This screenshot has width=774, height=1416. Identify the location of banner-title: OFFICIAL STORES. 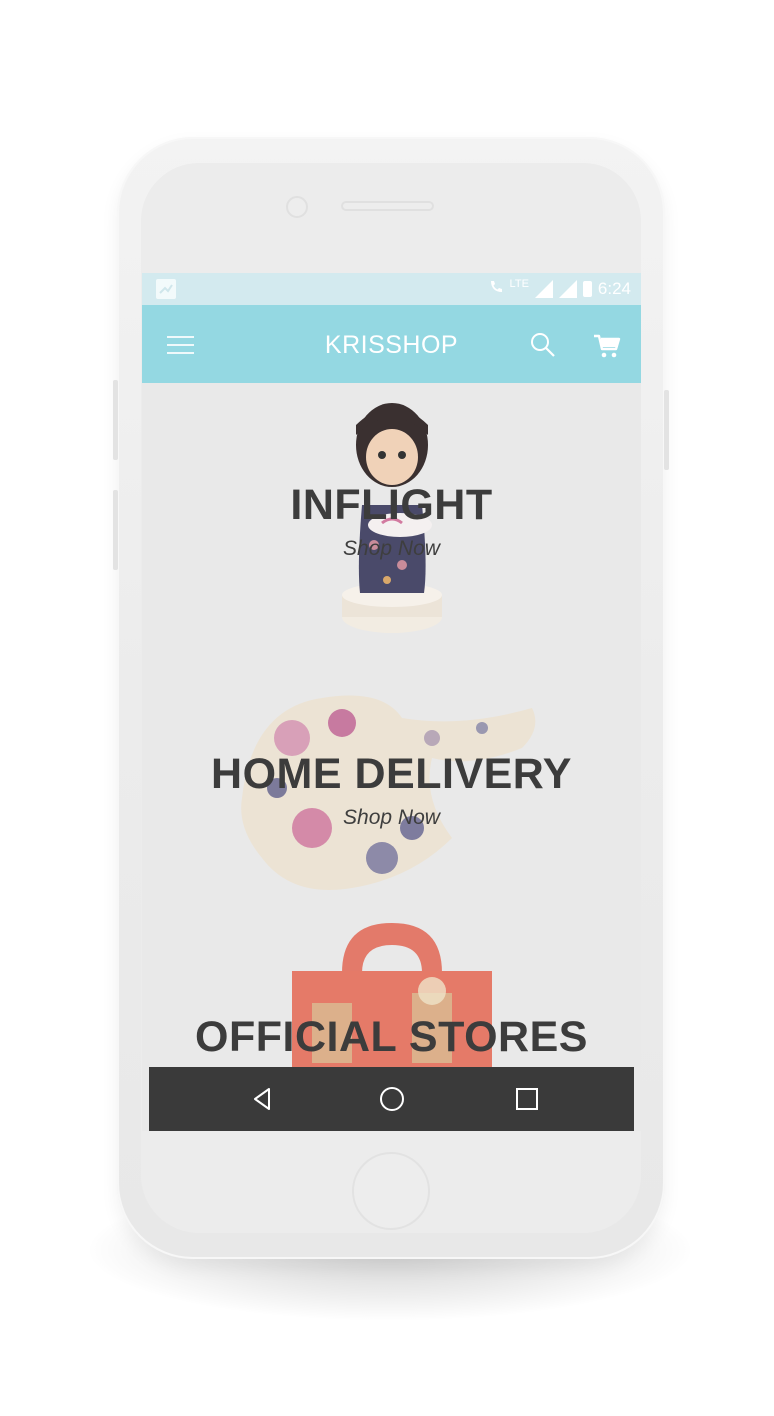
(391, 1037).